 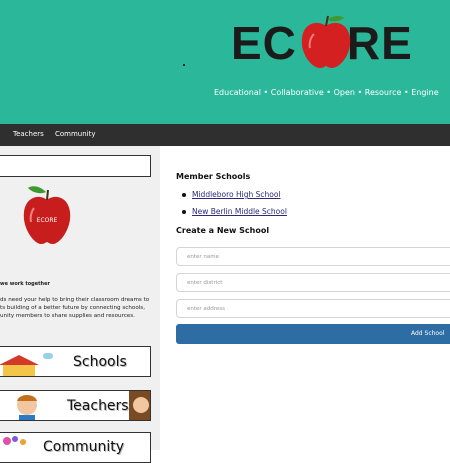 What do you see at coordinates (14, 440) in the screenshot?
I see `community-icon` at bounding box center [14, 440].